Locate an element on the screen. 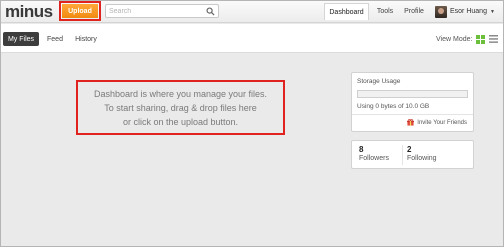  dropzone-line-2: To start sharing, drag & drop files here is located at coordinates (180, 107).